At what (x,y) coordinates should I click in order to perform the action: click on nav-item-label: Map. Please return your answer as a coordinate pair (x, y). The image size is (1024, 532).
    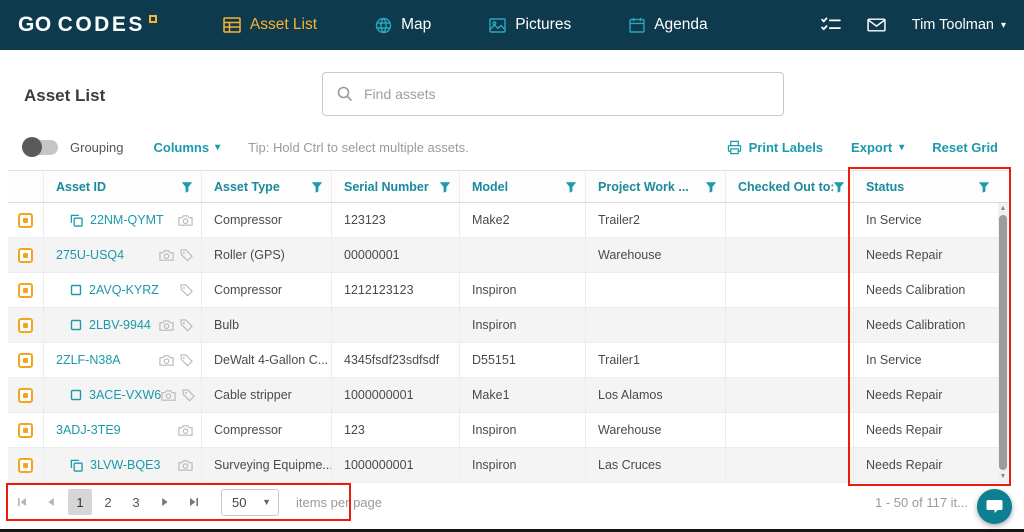
    Looking at the image, I should click on (416, 24).